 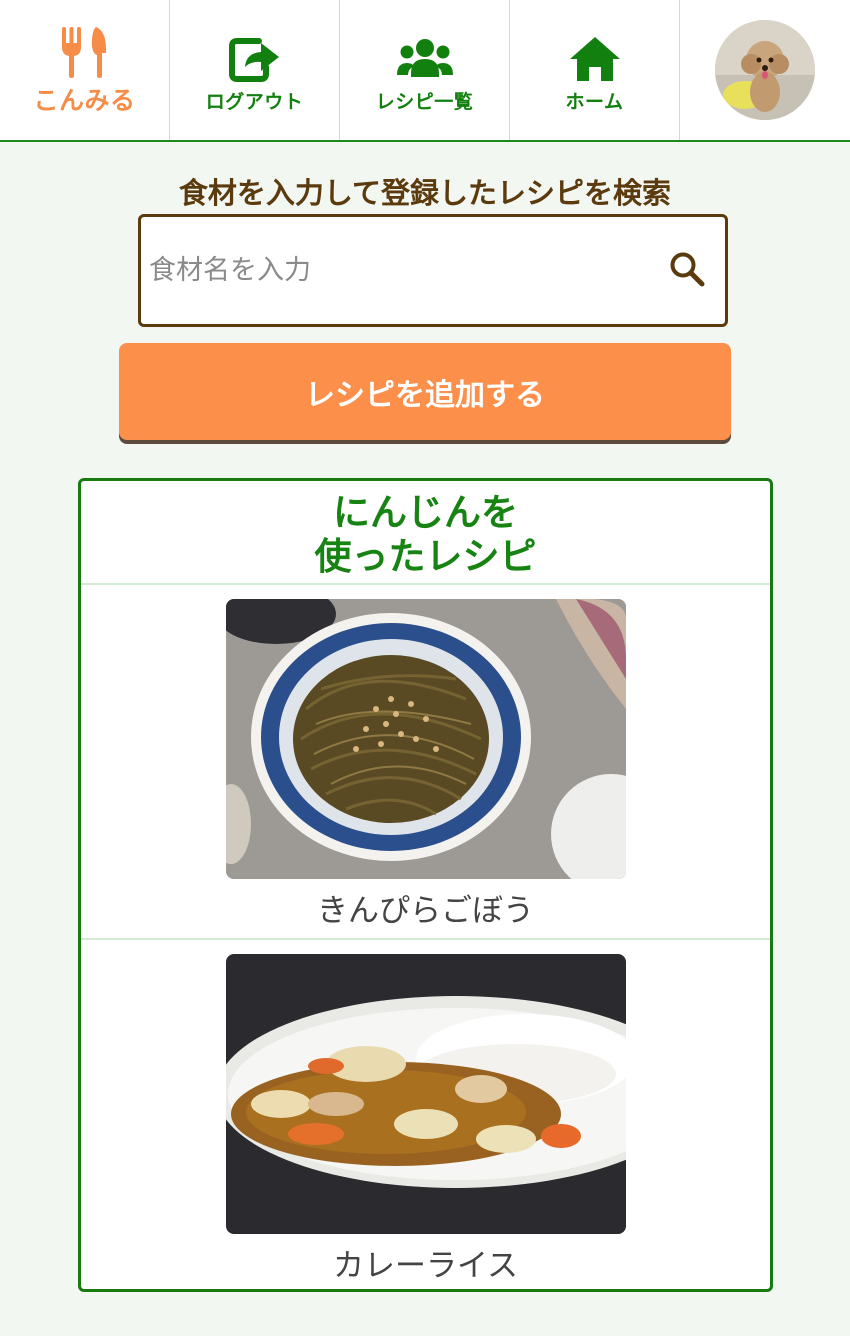 I want to click on nav-logo: こんみる, so click(x=85, y=70).